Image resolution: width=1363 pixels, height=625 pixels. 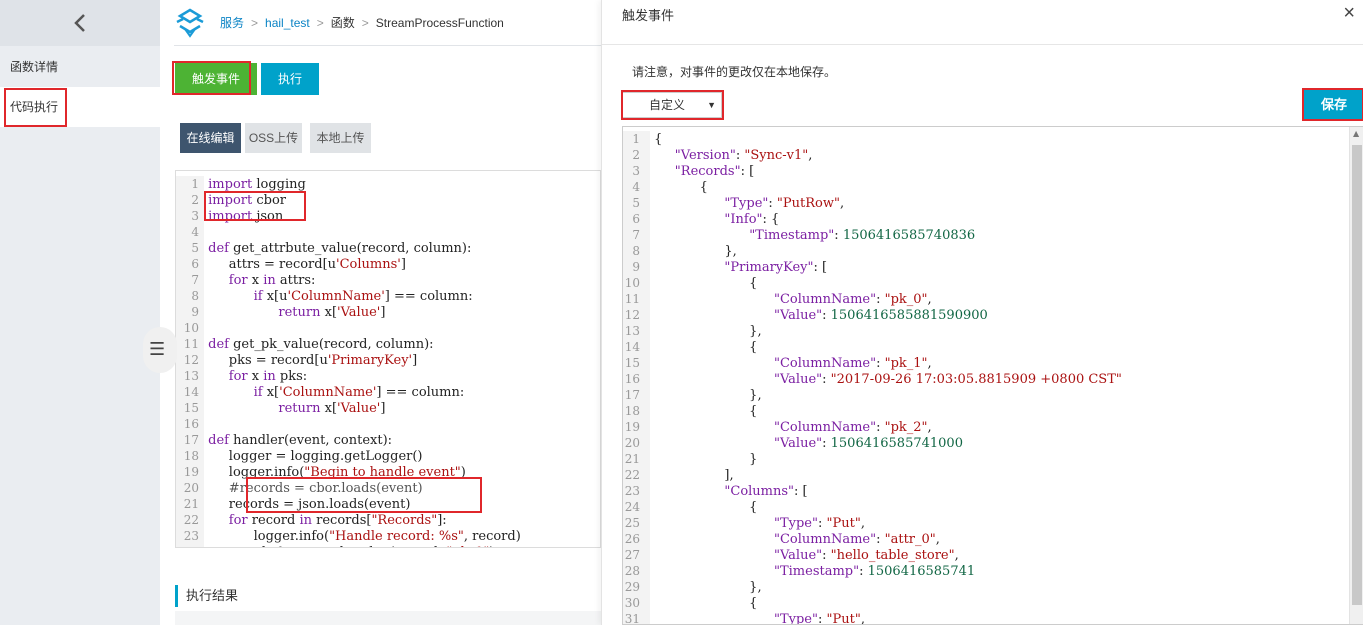 I want to click on run-button: 执行, so click(x=290, y=79).